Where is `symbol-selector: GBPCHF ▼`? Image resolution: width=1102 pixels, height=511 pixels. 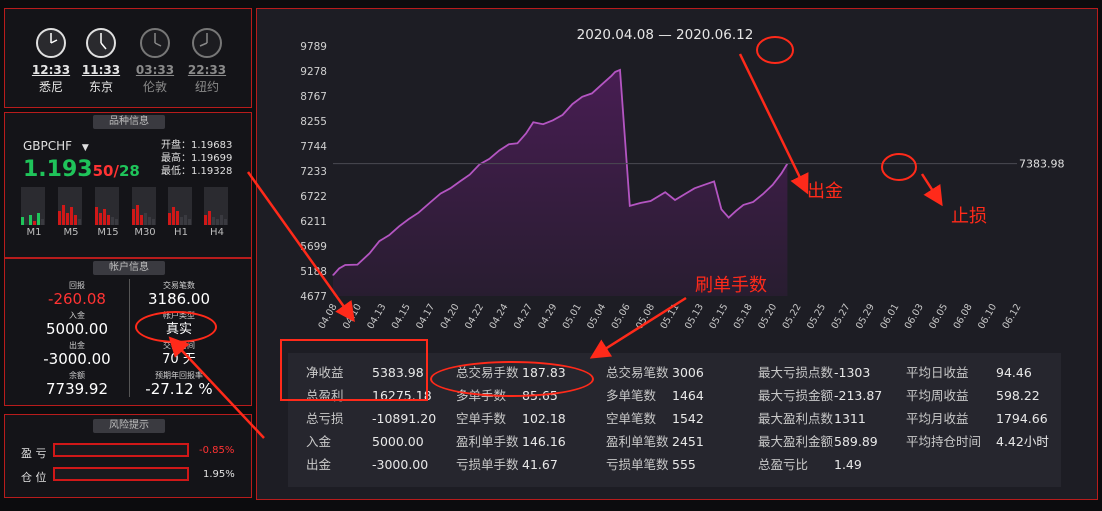 symbol-selector: GBPCHF ▼ is located at coordinates (56, 146).